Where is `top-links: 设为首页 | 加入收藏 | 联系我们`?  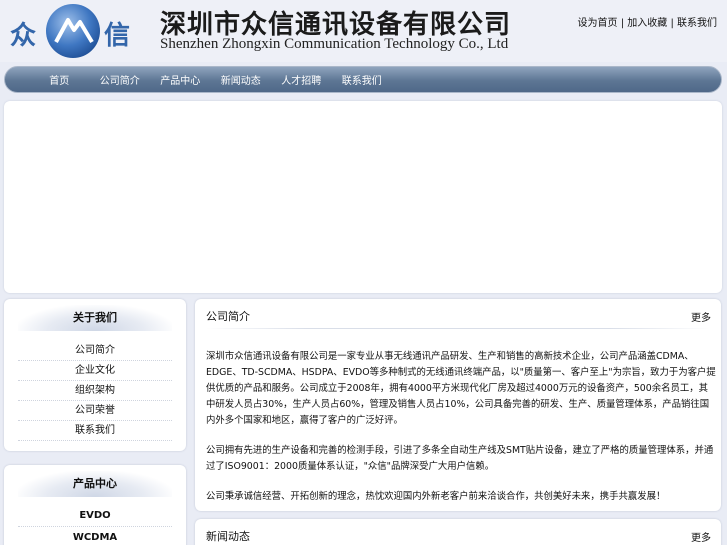 top-links: 设为首页 | 加入收藏 | 联系我们 is located at coordinates (647, 21).